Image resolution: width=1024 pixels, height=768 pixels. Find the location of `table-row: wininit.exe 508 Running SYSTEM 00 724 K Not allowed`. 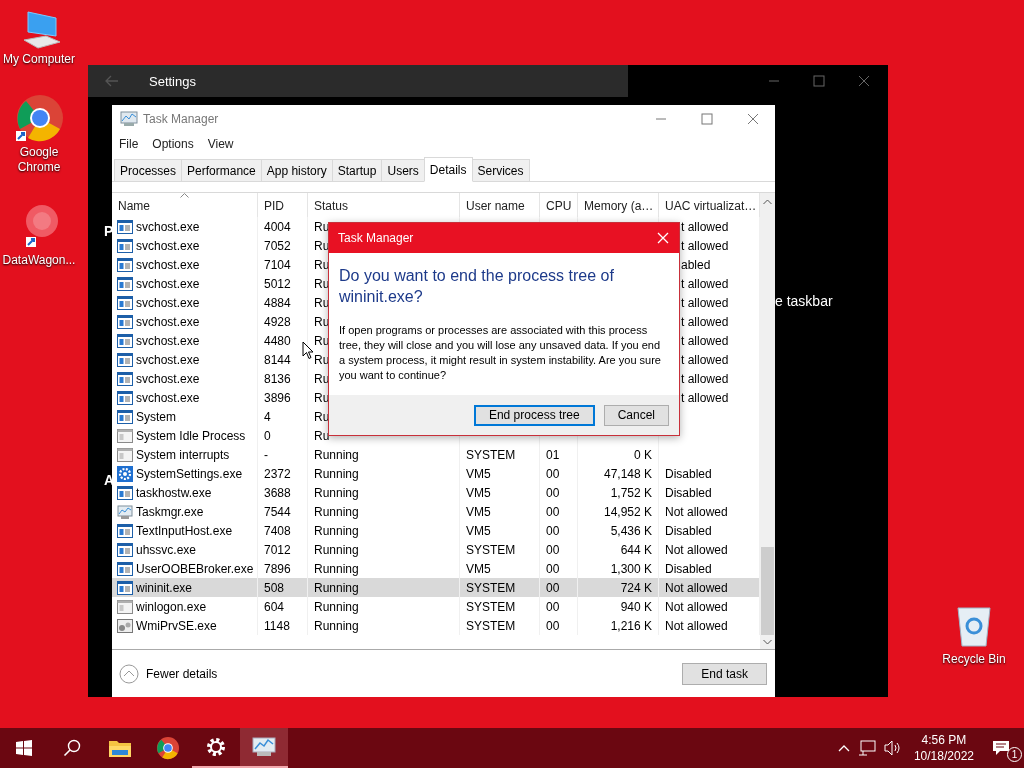

table-row: wininit.exe 508 Running SYSTEM 00 724 K Not allowed is located at coordinates (436, 587).